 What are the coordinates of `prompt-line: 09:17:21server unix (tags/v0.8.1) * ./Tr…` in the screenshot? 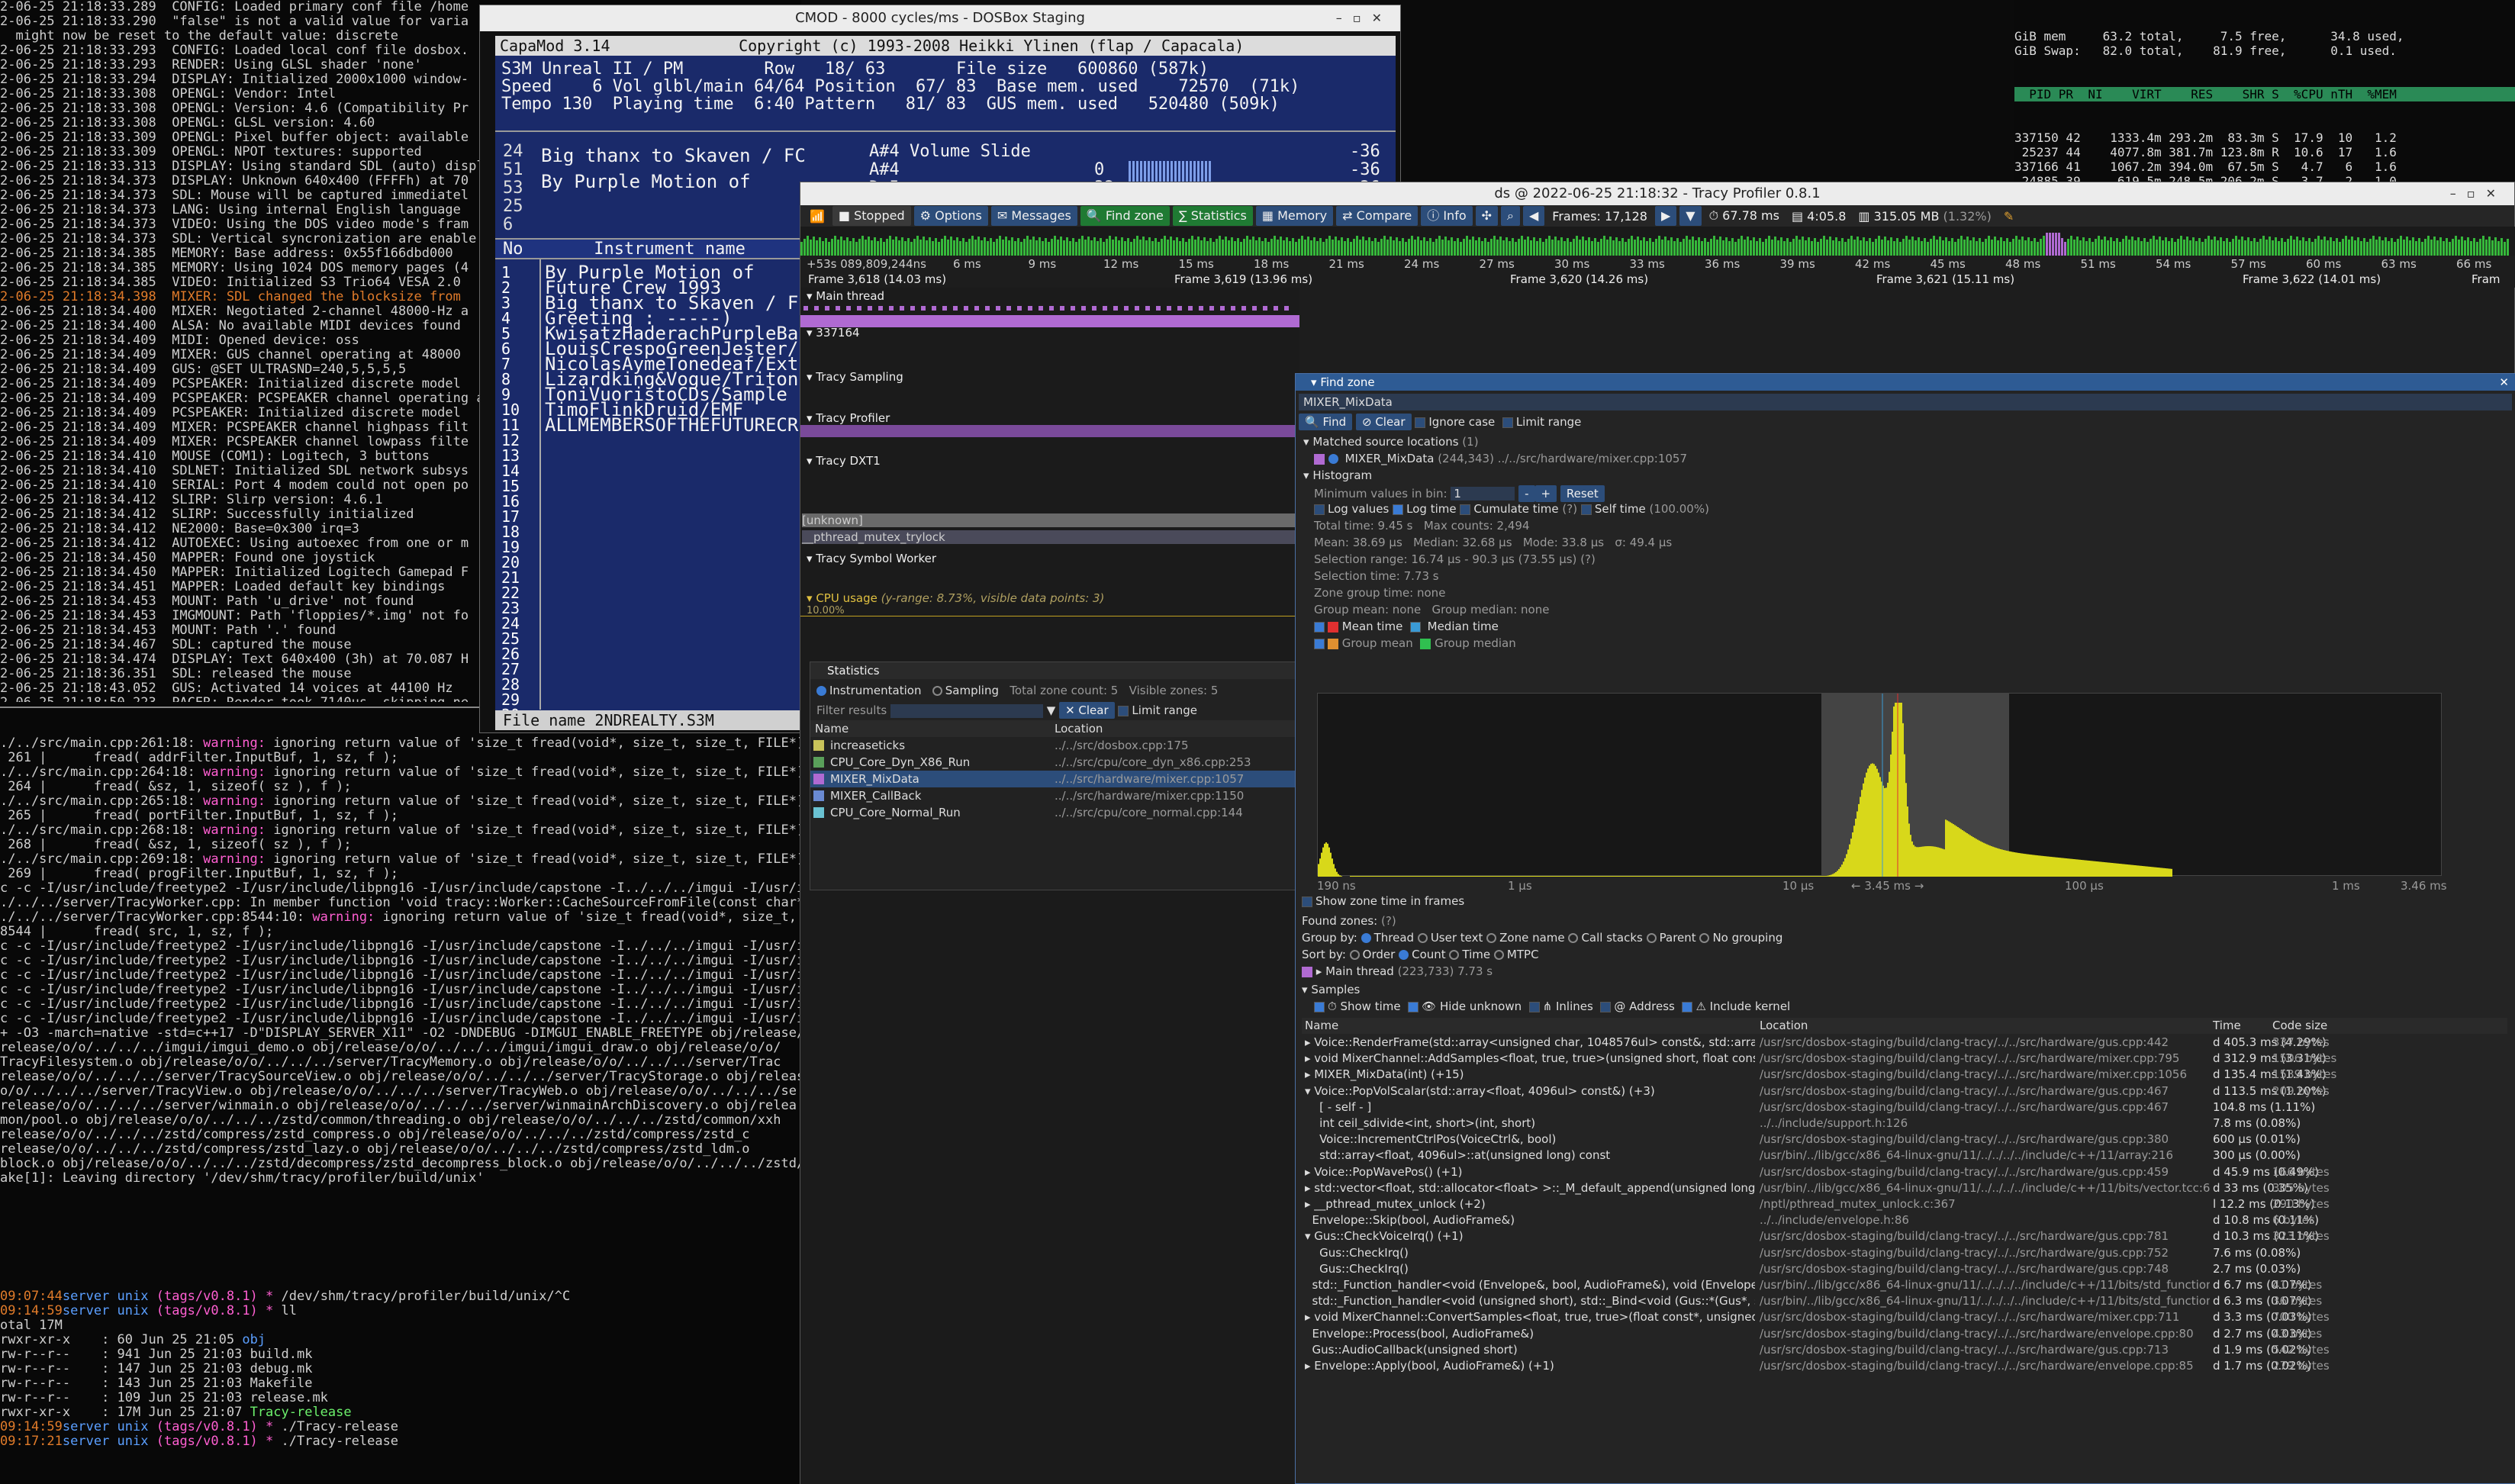 It's located at (400, 1441).